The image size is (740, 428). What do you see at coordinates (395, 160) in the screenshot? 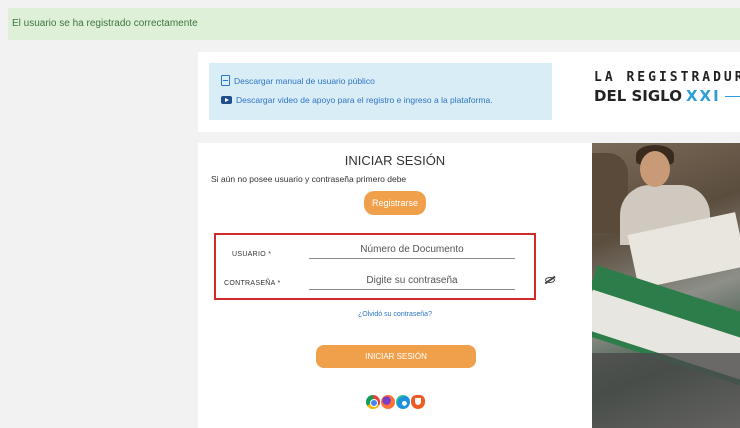
I see `login-title: INICIAR SESIÓN` at bounding box center [395, 160].